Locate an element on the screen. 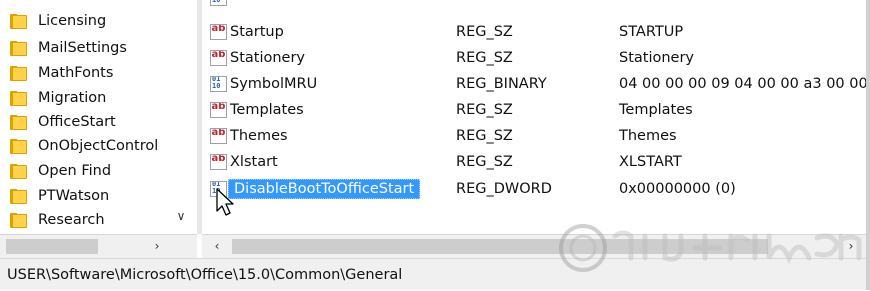 This screenshot has height=291, width=870. window-border is located at coordinates (868, 145).